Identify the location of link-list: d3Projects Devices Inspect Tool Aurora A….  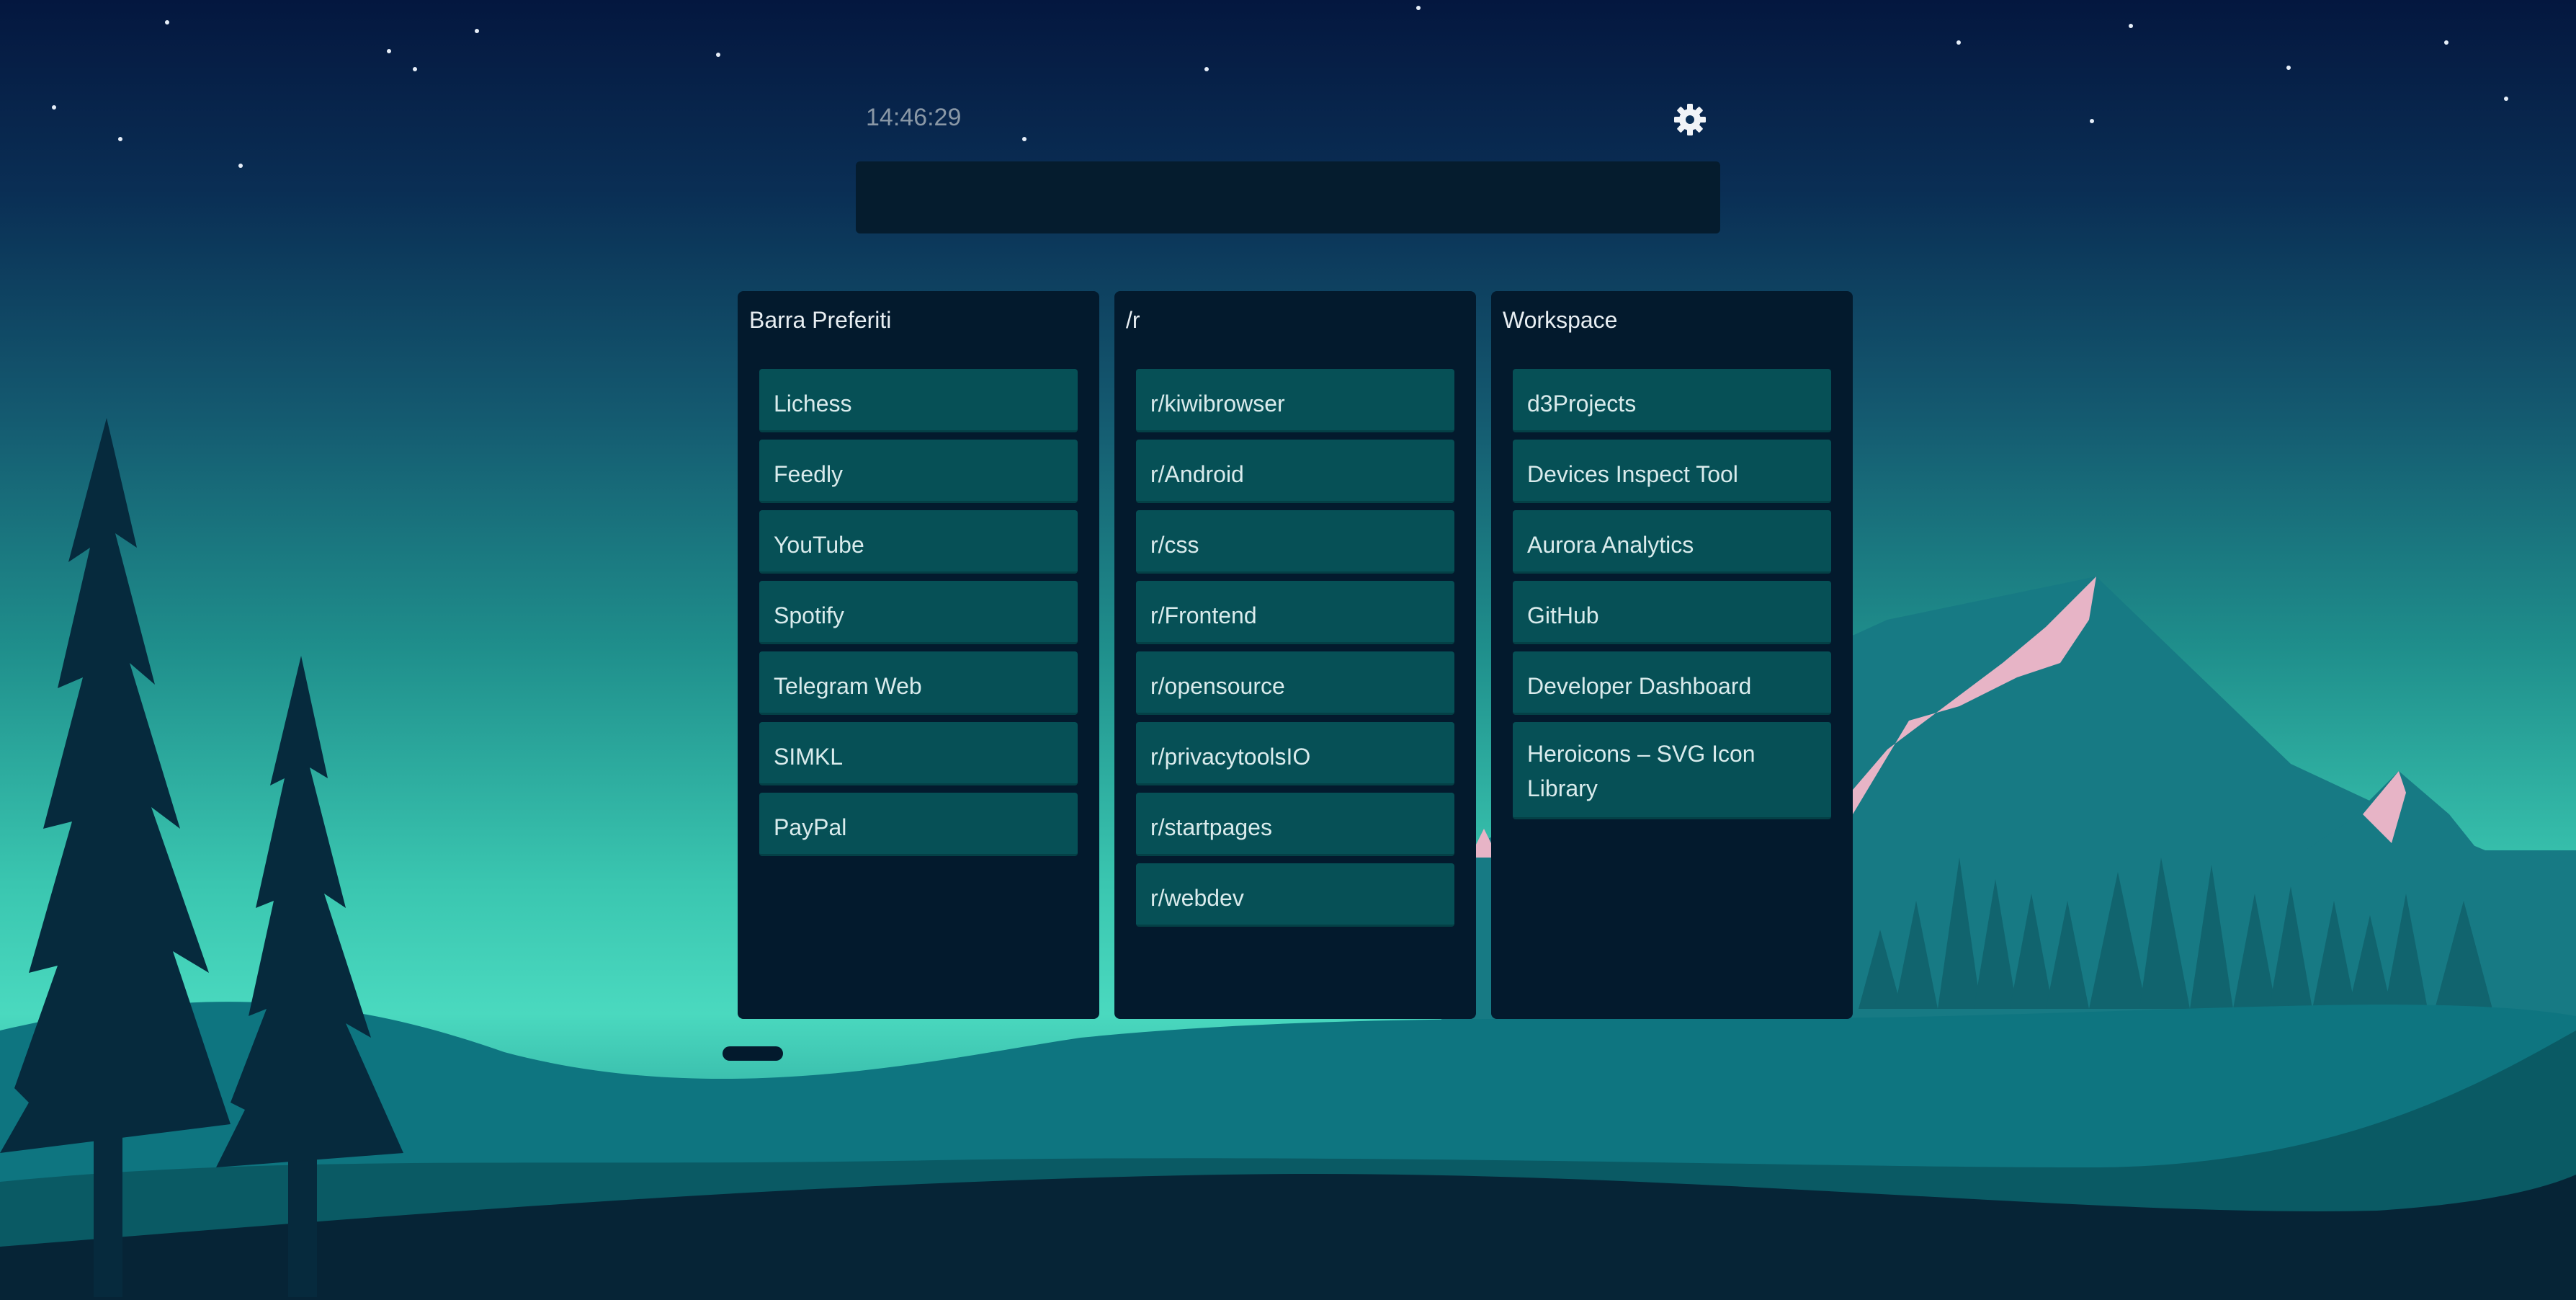
(1672, 598).